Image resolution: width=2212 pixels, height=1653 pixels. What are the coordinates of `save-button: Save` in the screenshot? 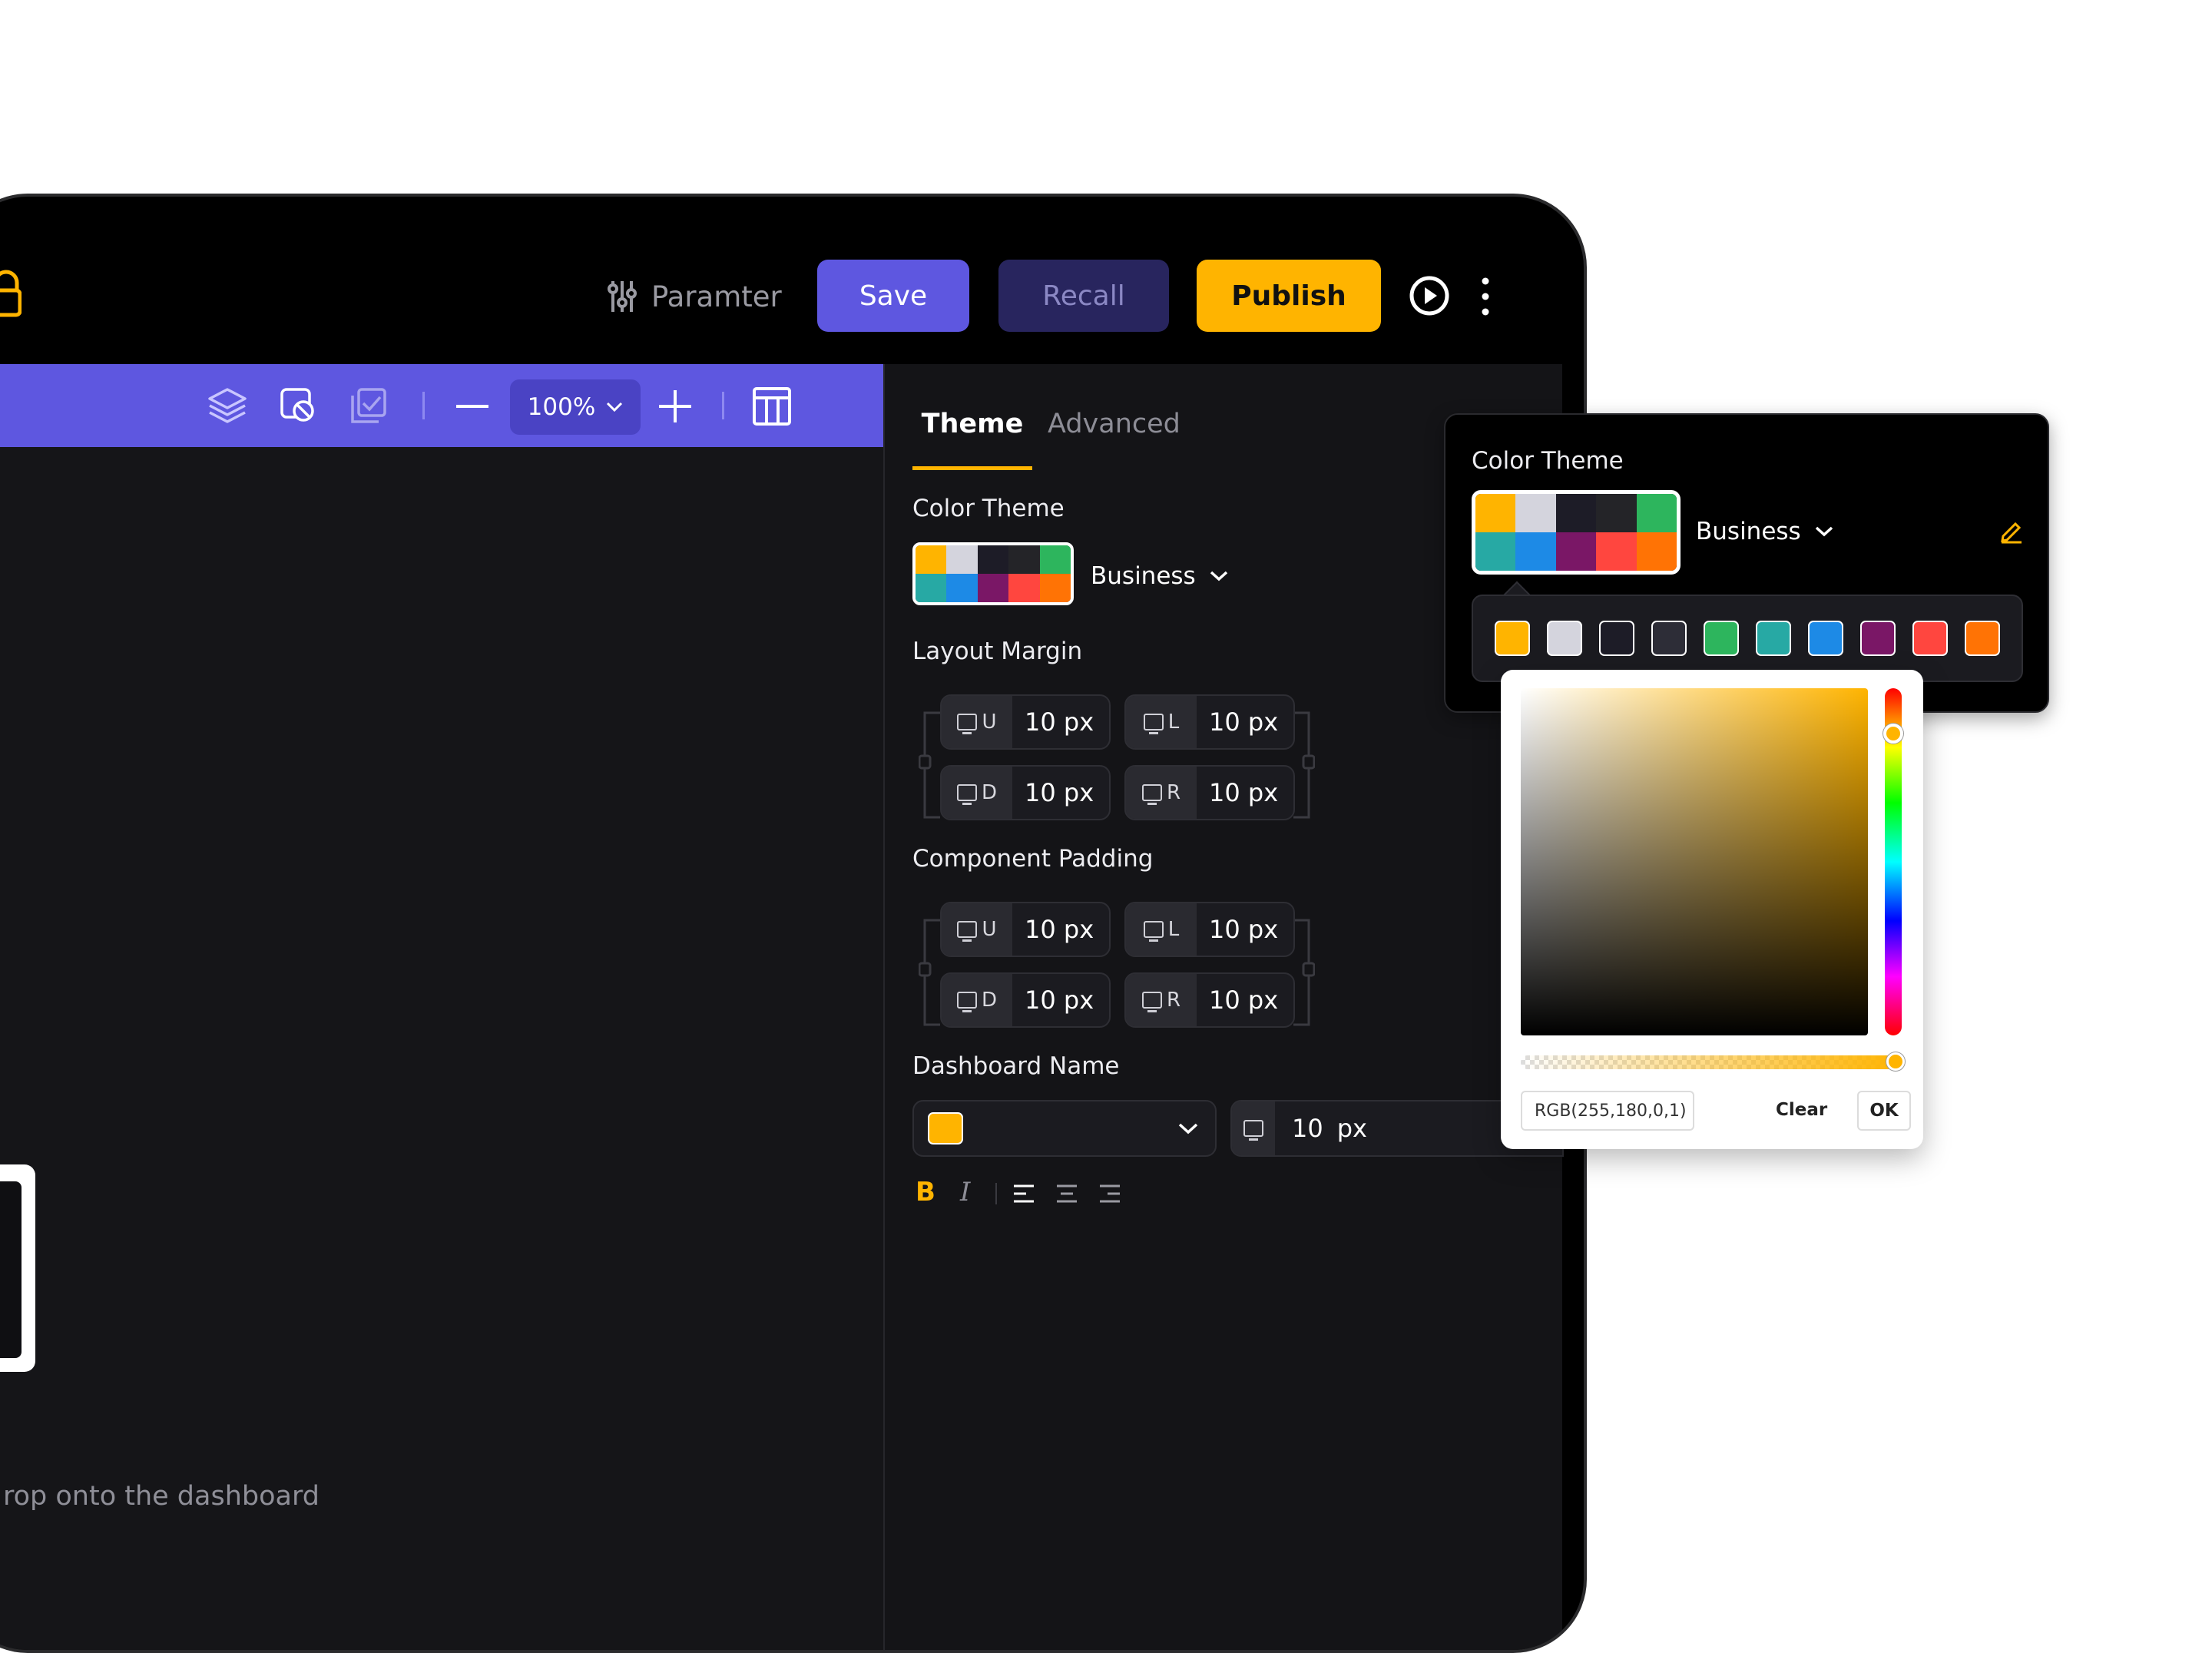 It's located at (893, 296).